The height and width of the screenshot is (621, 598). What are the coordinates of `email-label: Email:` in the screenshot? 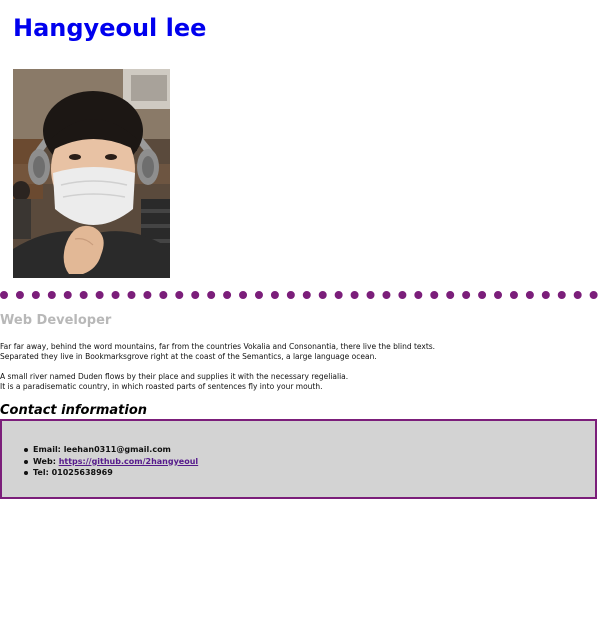 It's located at (47, 449).